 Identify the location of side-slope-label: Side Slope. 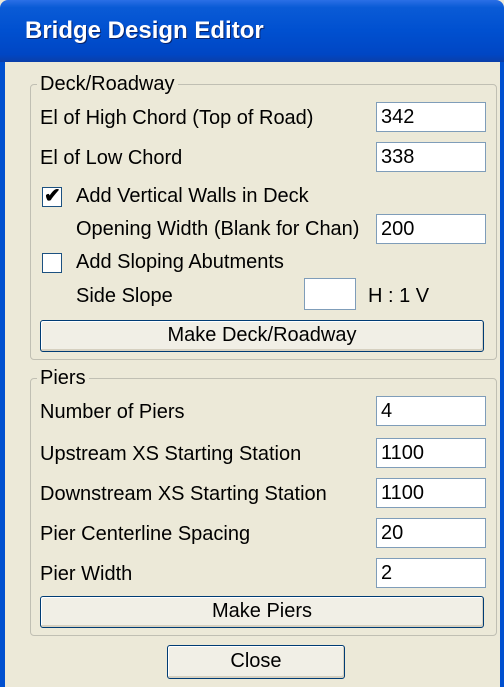
(124, 296).